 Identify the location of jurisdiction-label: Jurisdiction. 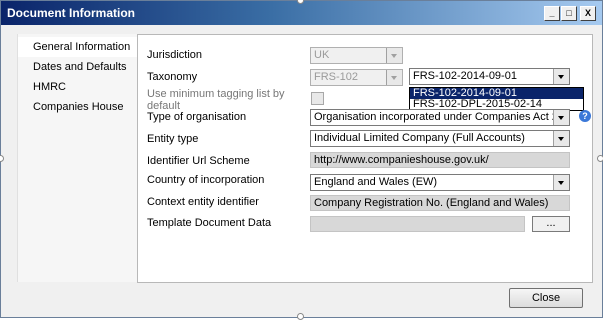
(175, 55).